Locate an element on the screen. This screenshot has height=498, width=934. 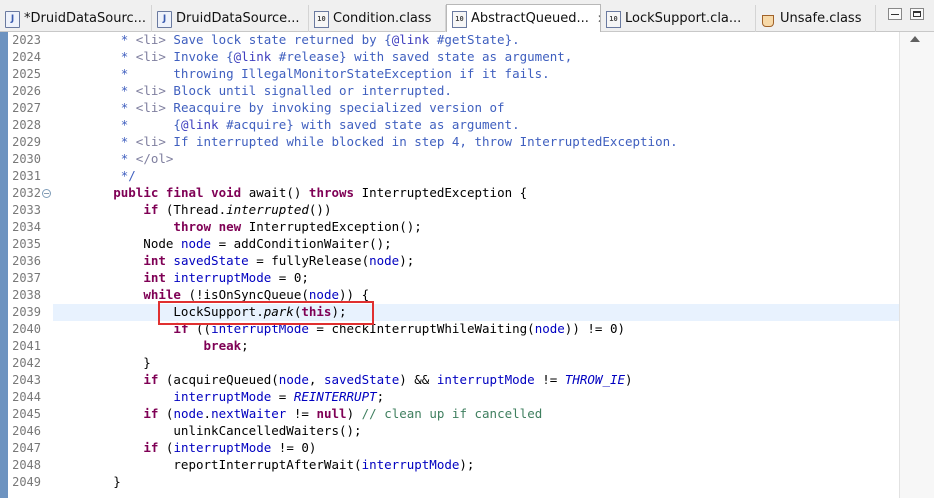
tab-5: Unsafe.class is located at coordinates (816, 18).